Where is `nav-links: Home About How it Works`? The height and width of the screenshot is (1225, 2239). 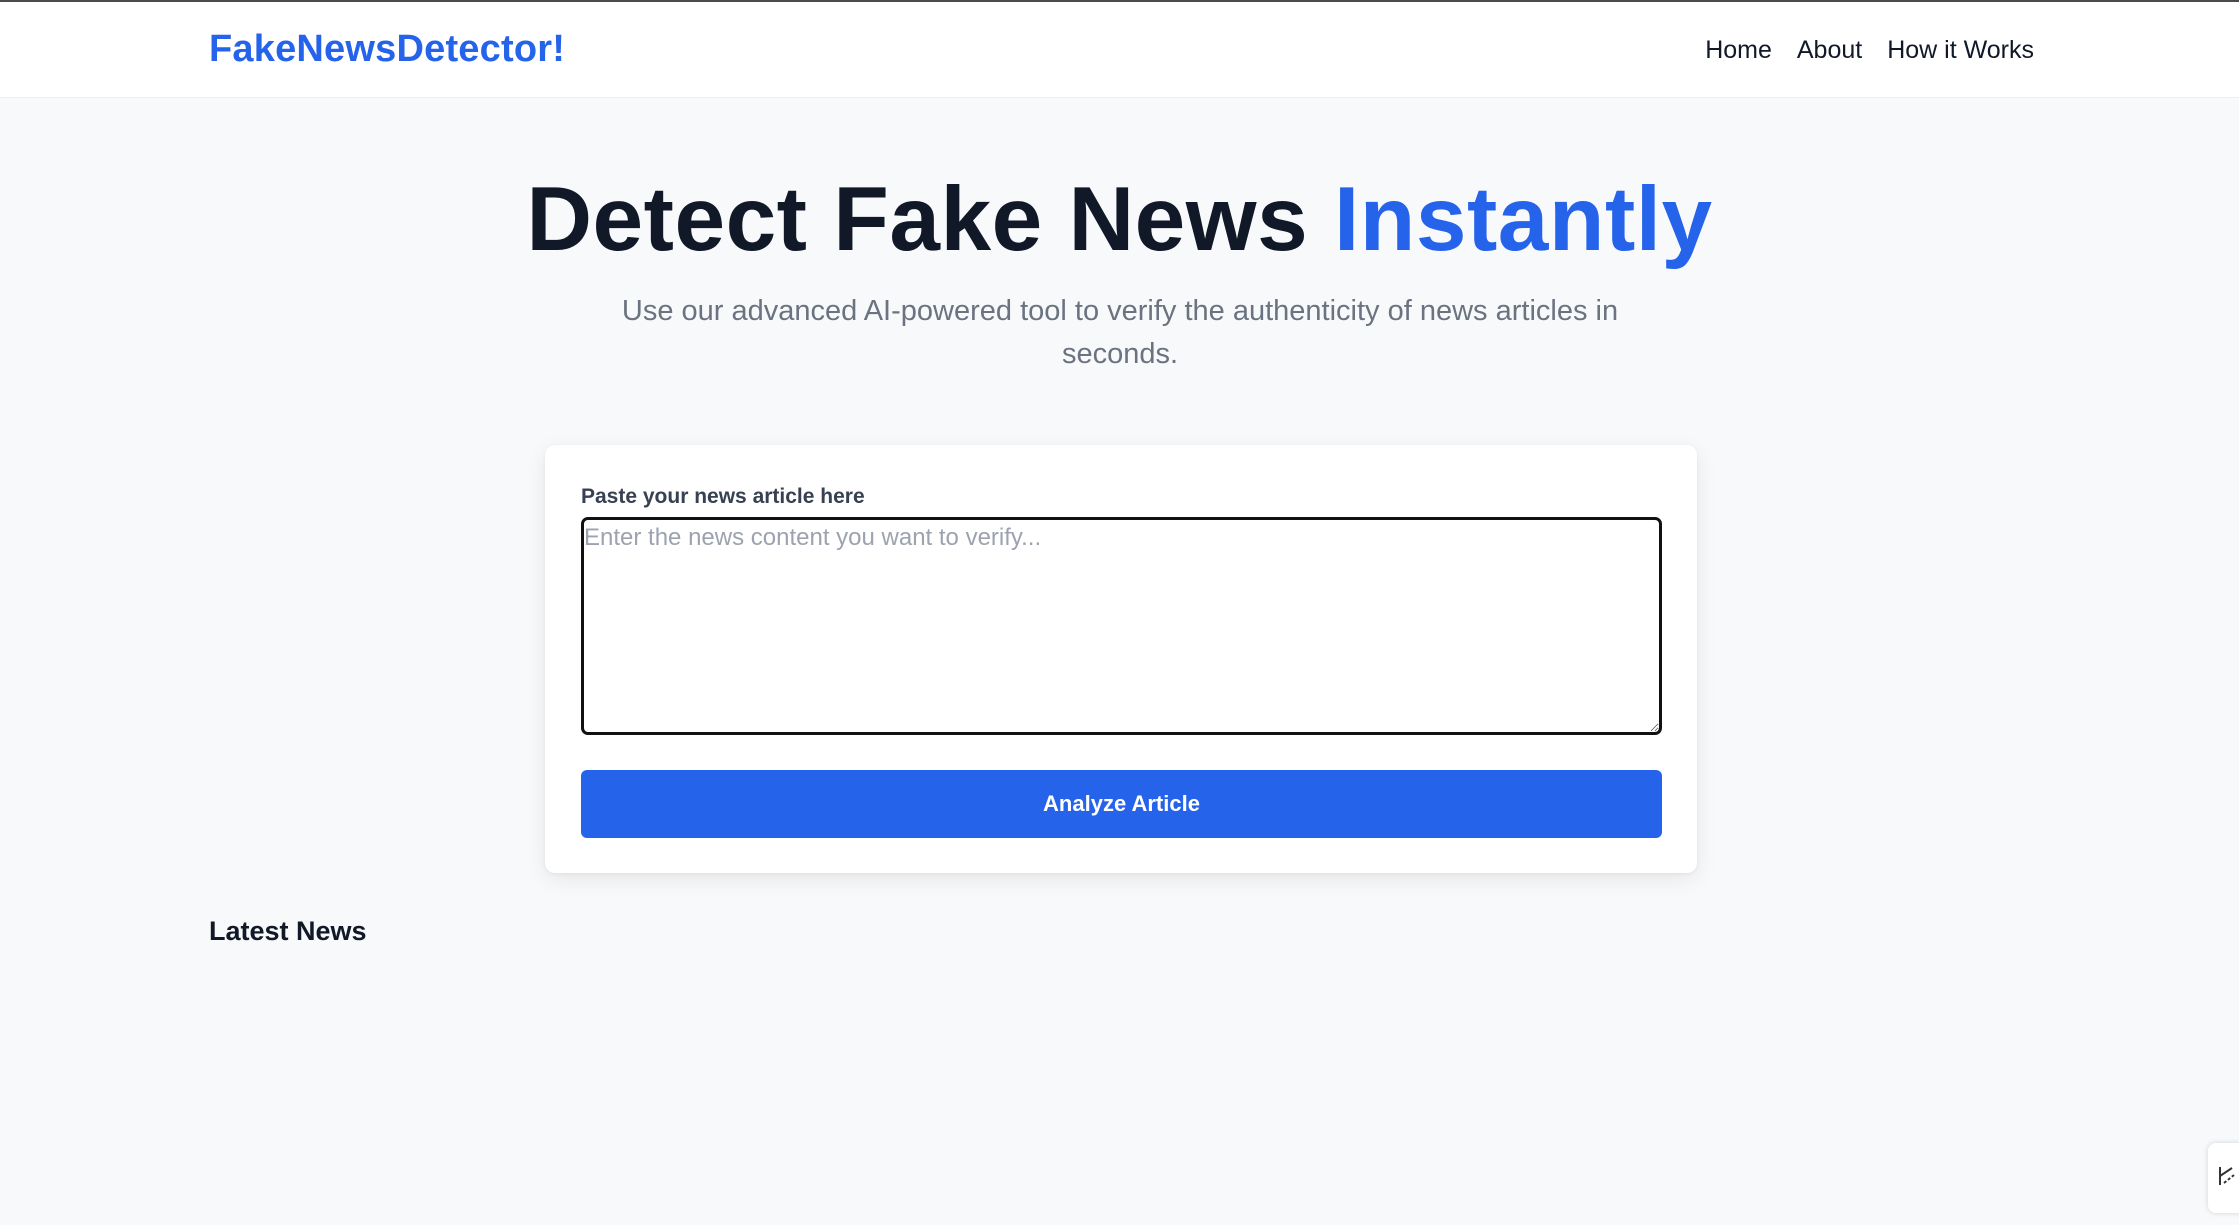 nav-links: Home About How it Works is located at coordinates (1869, 50).